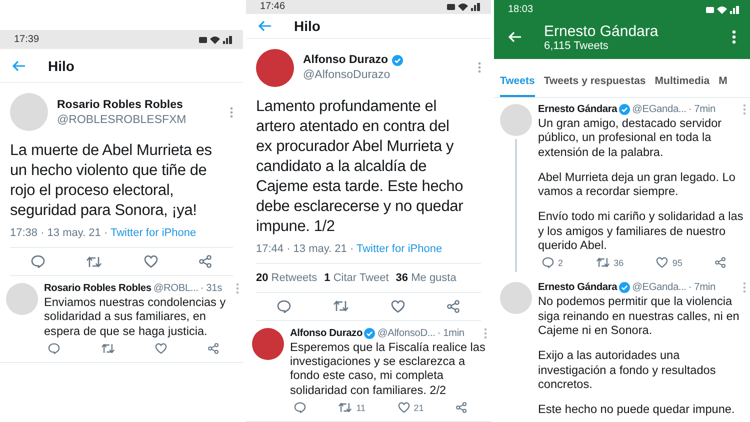 The width and height of the screenshot is (750, 422). I want to click on tweet-time: · 1min, so click(450, 333).